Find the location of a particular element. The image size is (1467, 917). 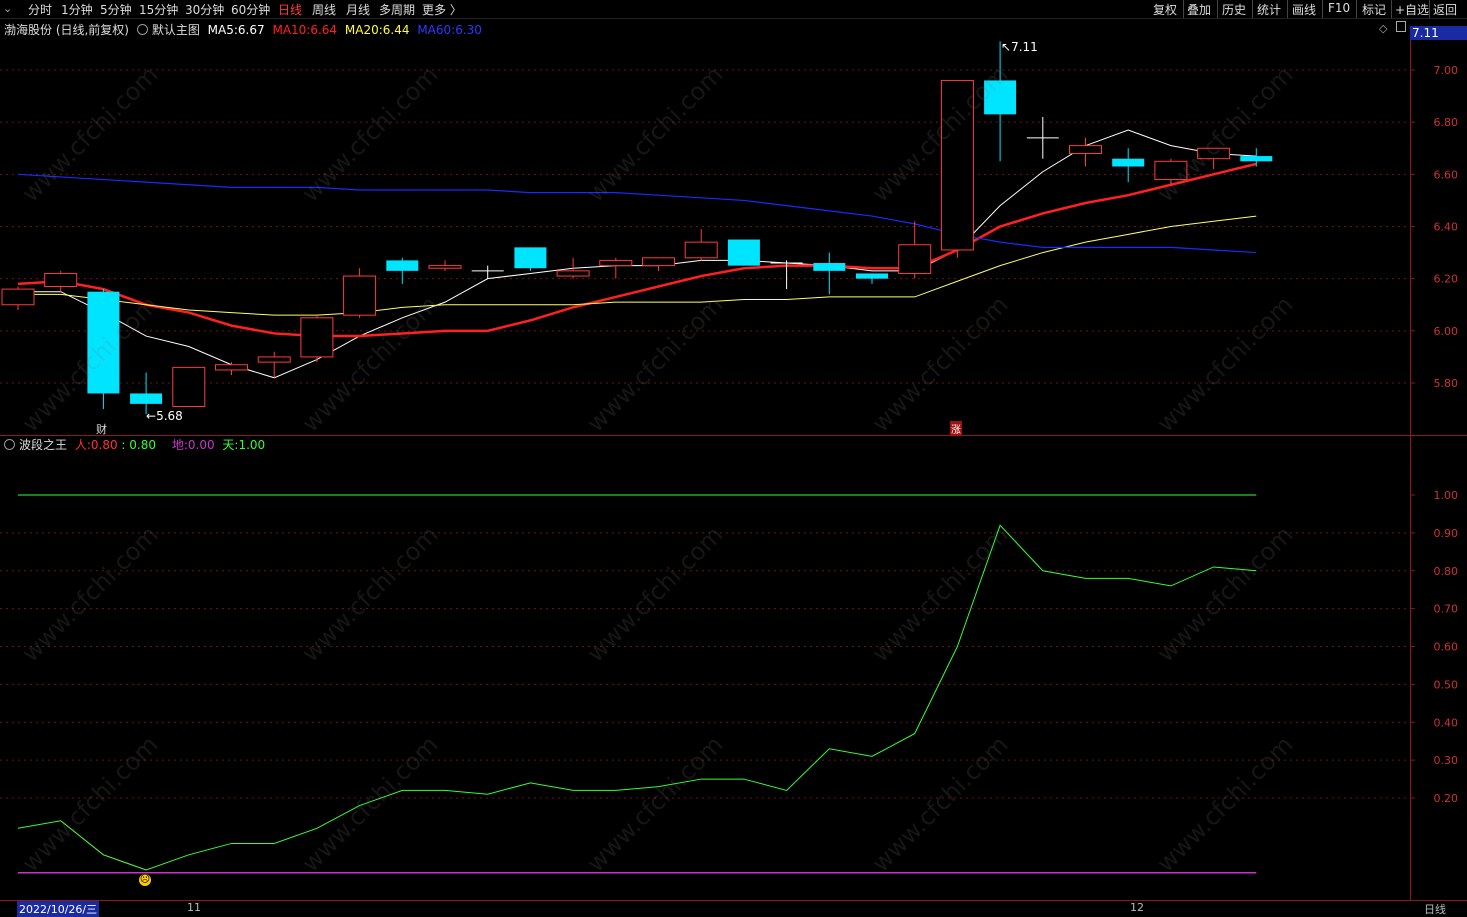

square-icon is located at coordinates (1401, 26).